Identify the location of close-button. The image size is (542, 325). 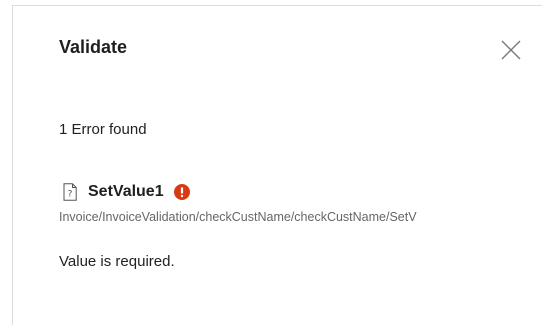
(511, 50).